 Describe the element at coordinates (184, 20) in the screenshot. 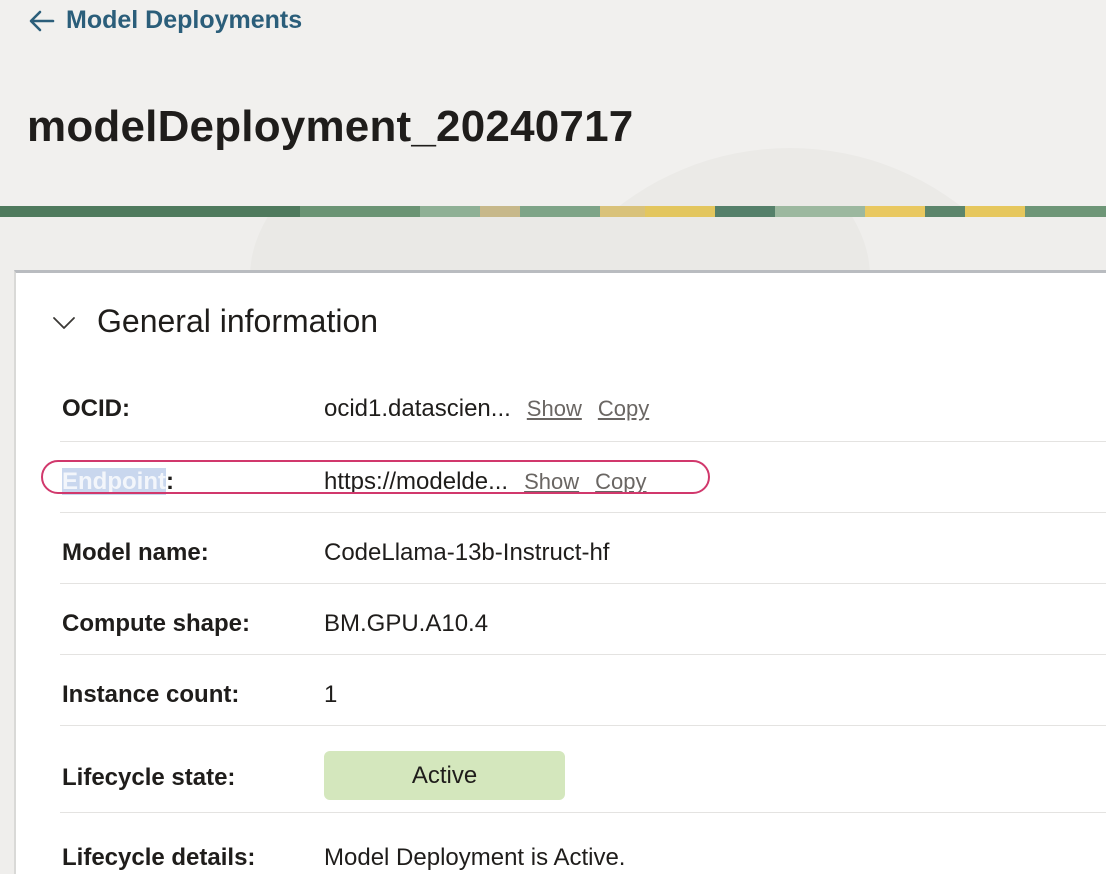

I see `back-link-label: Model Deployments` at that location.